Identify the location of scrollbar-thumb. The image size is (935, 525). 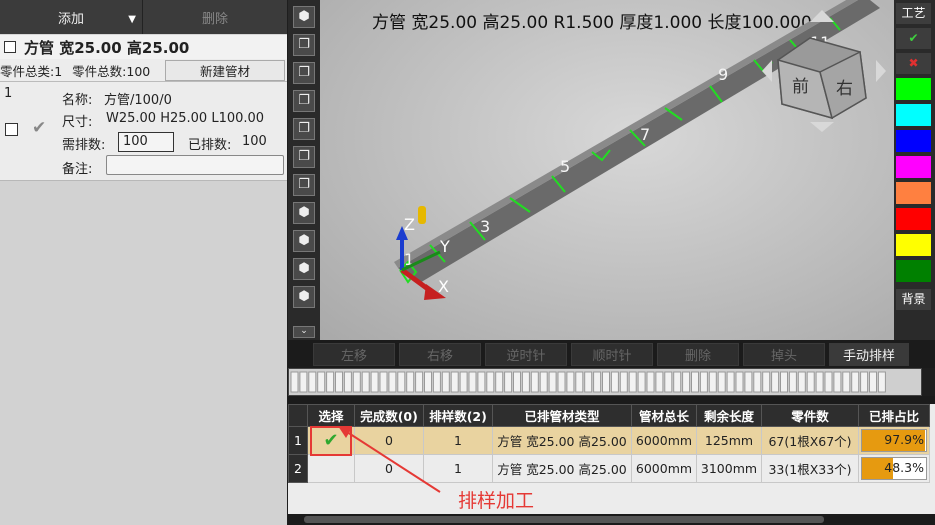
(564, 519).